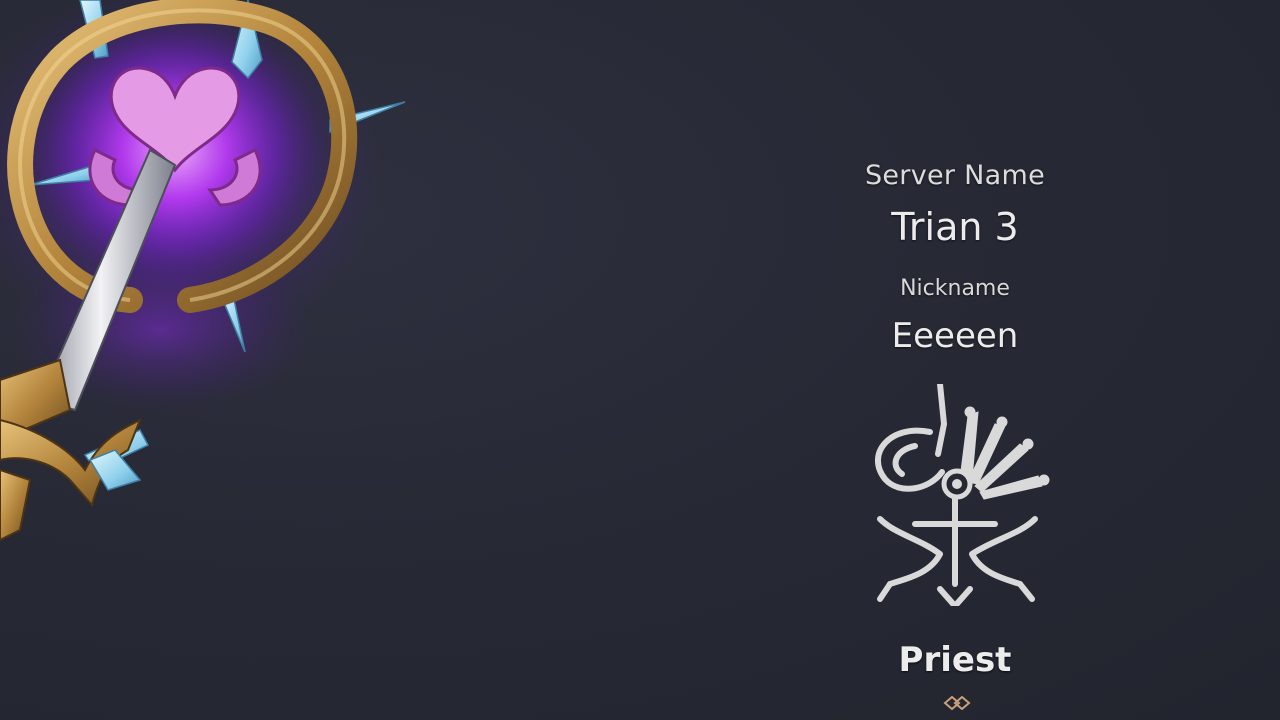 The image size is (1280, 720). I want to click on nickname-value: Eeeeen, so click(955, 336).